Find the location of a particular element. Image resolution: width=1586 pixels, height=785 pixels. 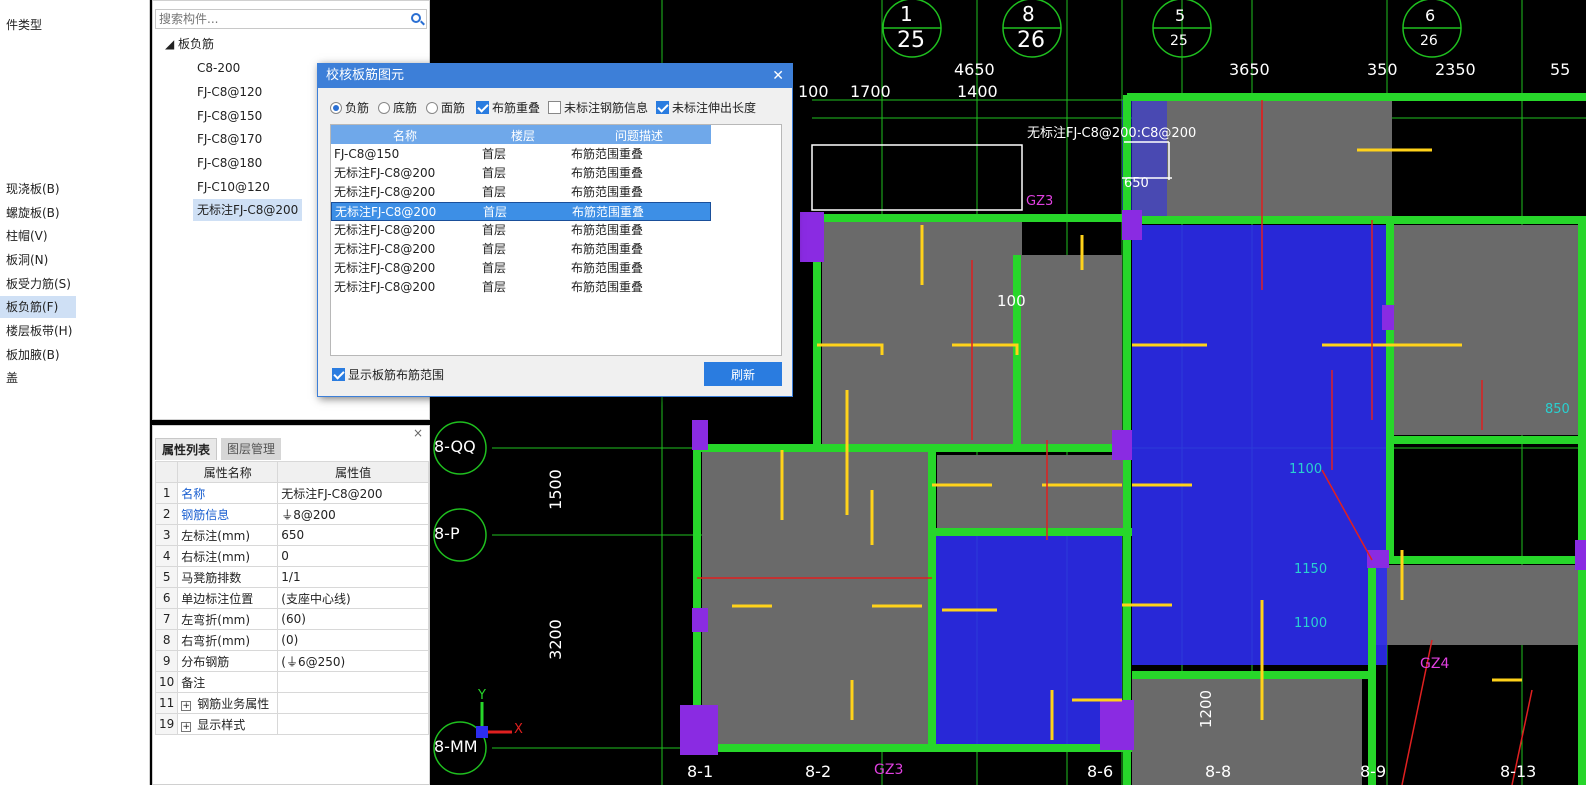

row-number: 9 is located at coordinates (166, 661).